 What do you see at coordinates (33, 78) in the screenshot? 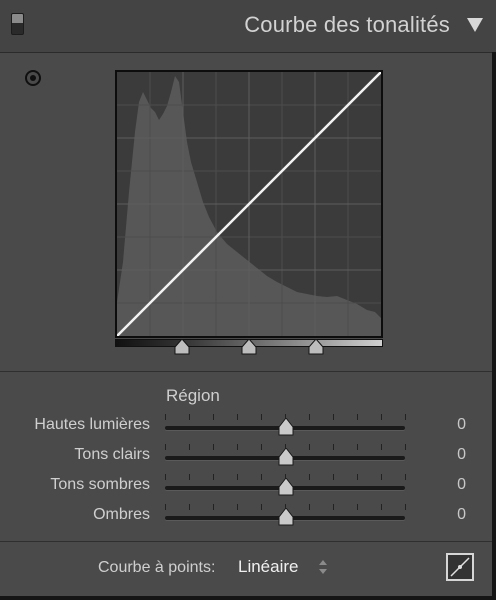
I see `target-adjust-icon` at bounding box center [33, 78].